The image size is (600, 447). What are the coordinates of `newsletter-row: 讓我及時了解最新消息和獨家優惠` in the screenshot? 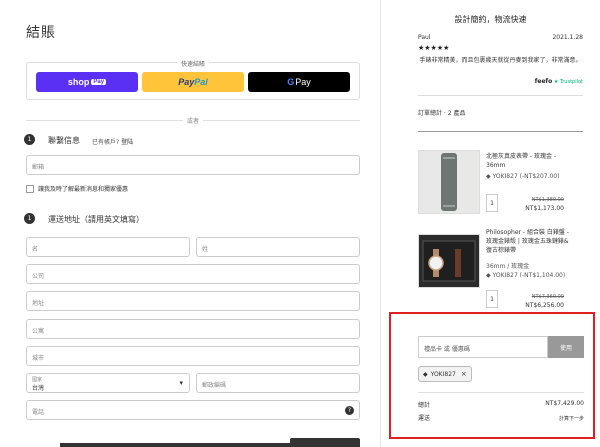 It's located at (77, 188).